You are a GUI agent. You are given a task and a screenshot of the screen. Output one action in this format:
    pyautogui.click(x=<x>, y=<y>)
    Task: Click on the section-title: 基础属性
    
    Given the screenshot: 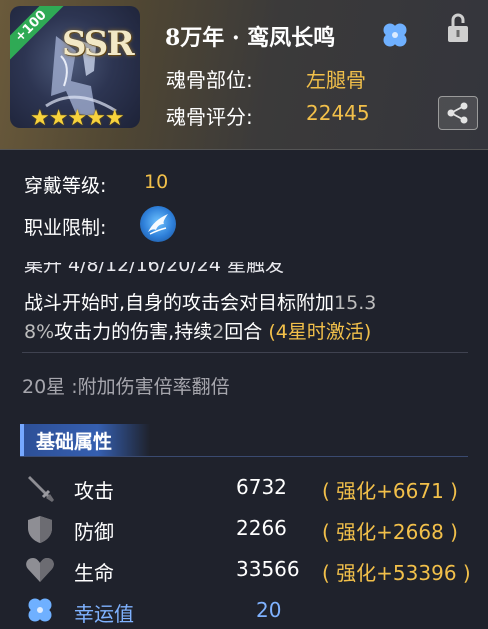 What is the action you would take?
    pyautogui.click(x=74, y=442)
    